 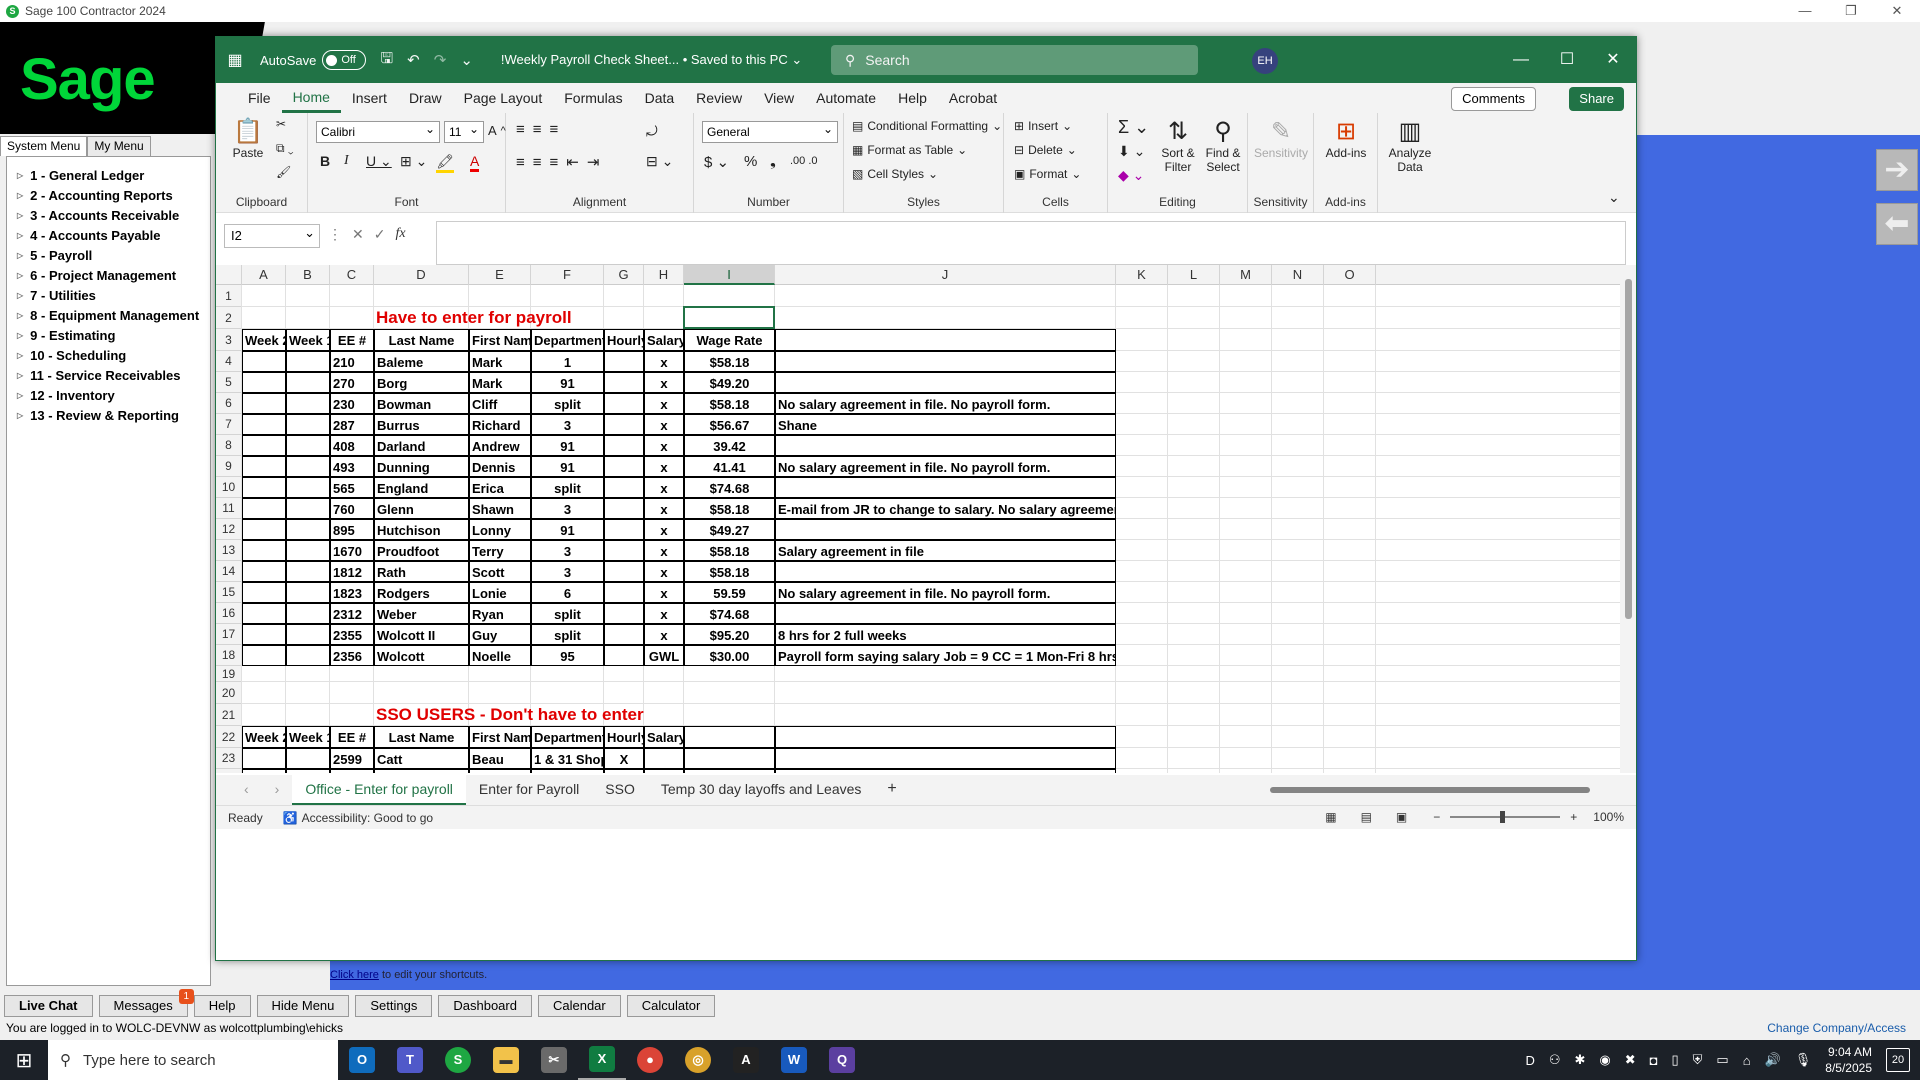 What do you see at coordinates (665, 340) in the screenshot?
I see `table-header: Salary` at bounding box center [665, 340].